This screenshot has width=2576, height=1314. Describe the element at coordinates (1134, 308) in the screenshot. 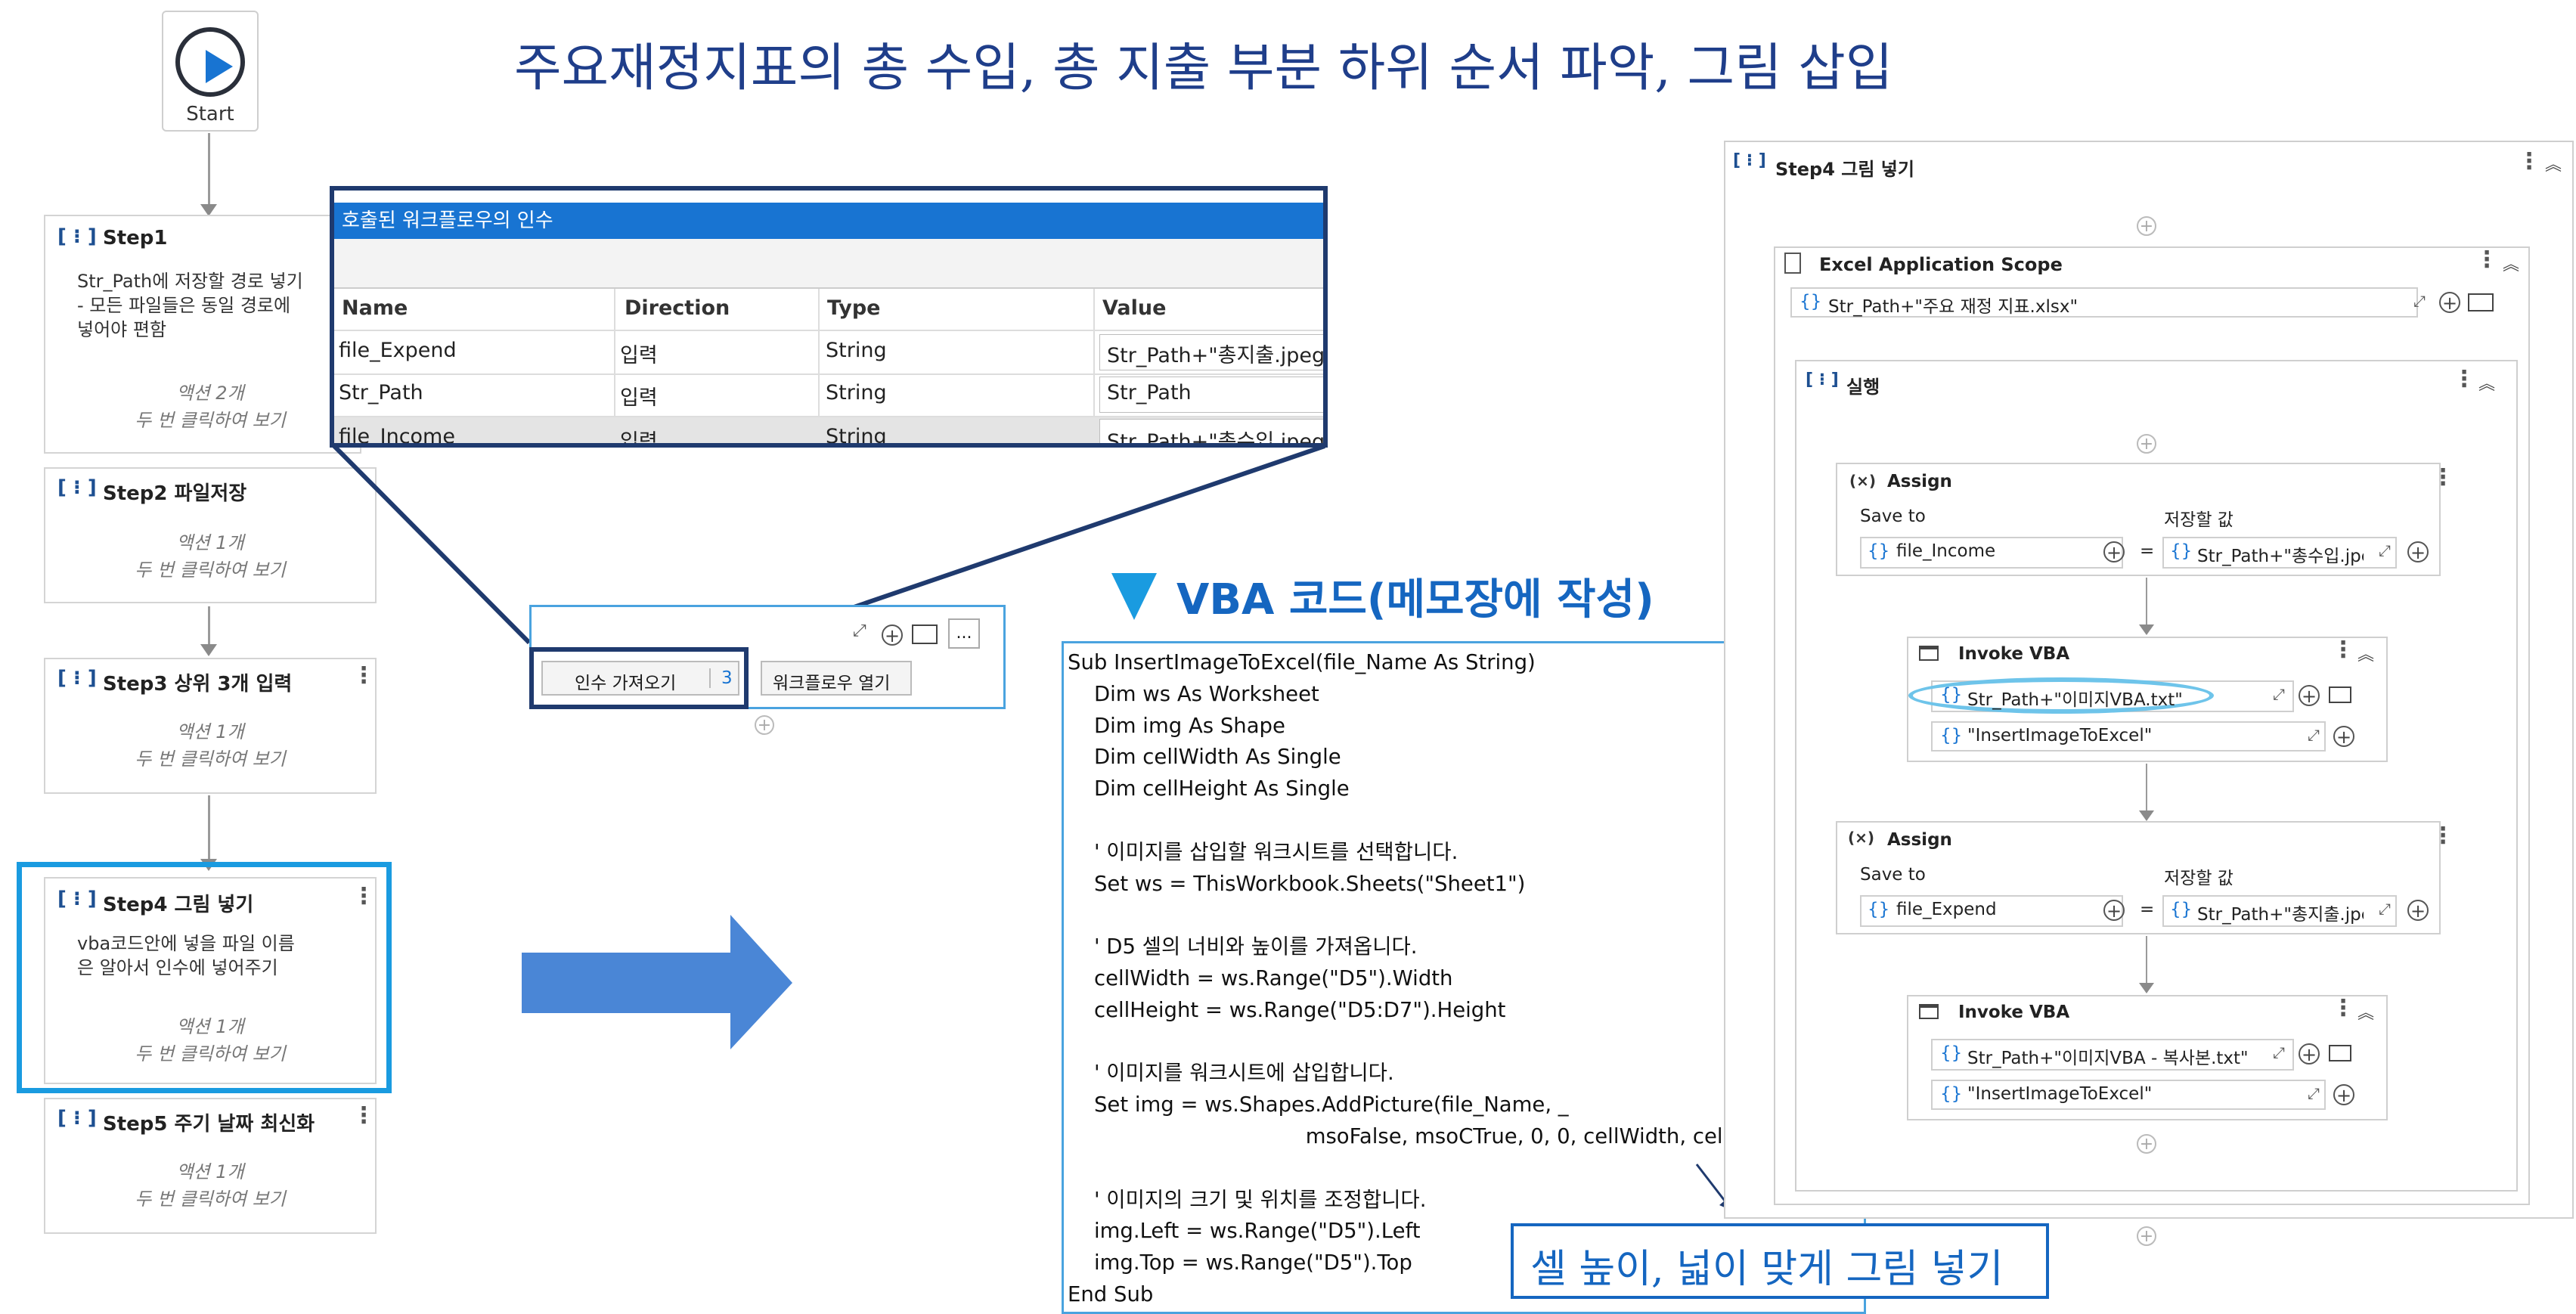

I see `col-value: Value` at that location.